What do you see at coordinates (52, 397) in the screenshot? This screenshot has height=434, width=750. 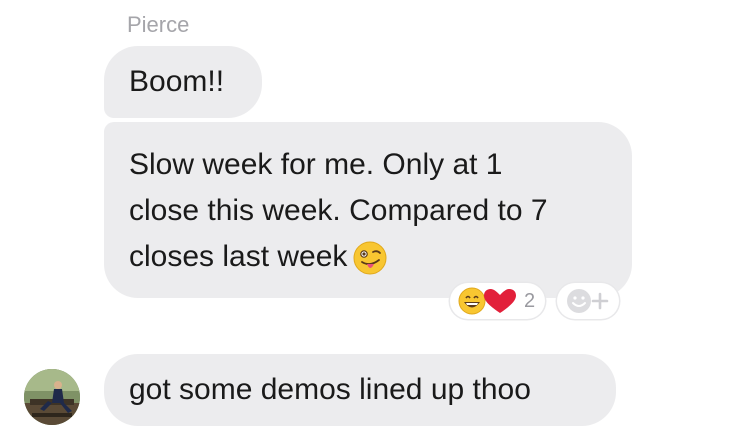 I see `avatar` at bounding box center [52, 397].